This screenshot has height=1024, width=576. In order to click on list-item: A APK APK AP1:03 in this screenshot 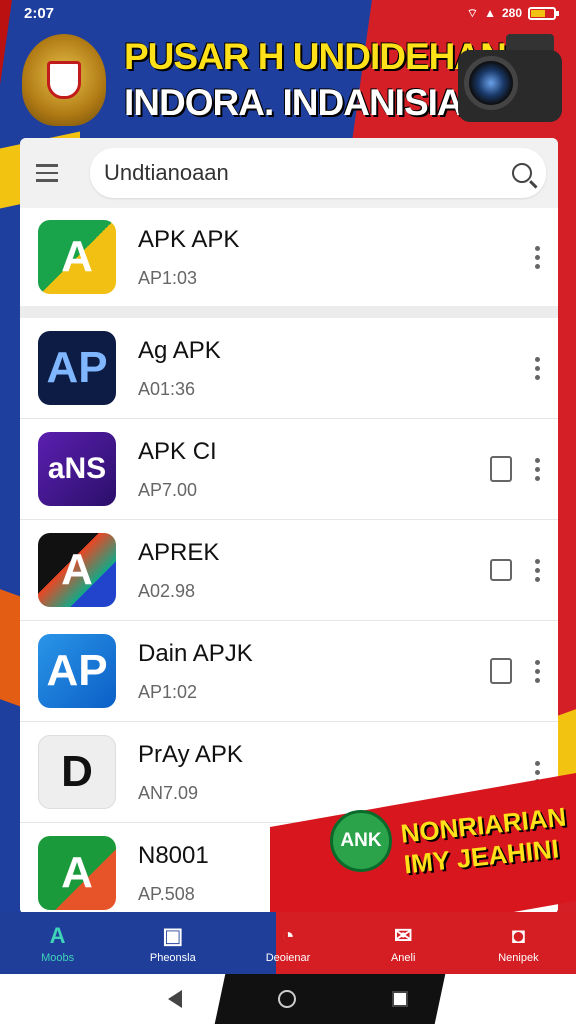, I will do `click(289, 257)`.